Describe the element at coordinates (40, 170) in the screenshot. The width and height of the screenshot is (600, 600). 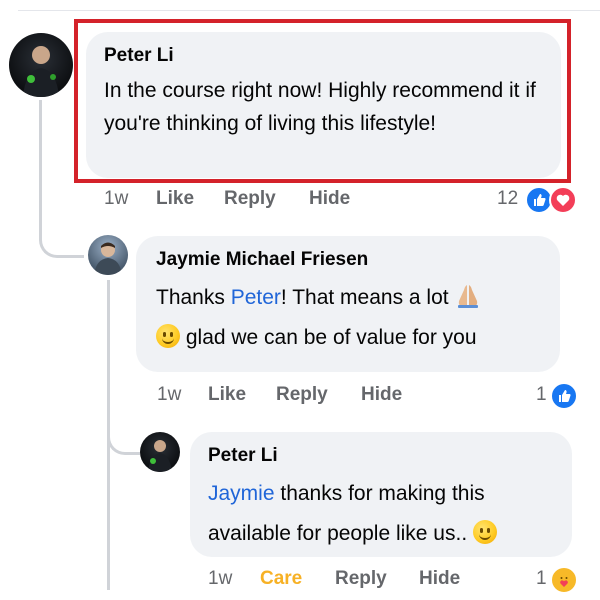
I see `thread-line` at that location.